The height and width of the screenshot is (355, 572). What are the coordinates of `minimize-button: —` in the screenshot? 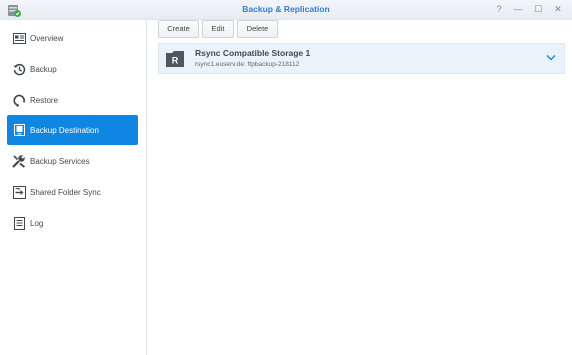 It's located at (518, 9).